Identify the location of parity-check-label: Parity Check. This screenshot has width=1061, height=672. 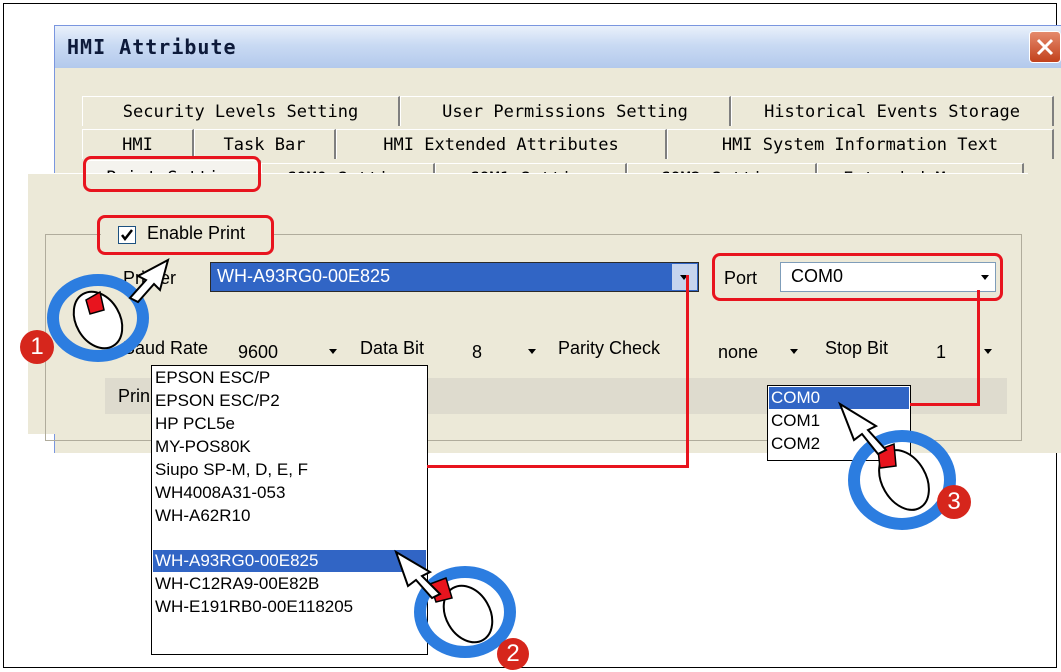
(609, 348).